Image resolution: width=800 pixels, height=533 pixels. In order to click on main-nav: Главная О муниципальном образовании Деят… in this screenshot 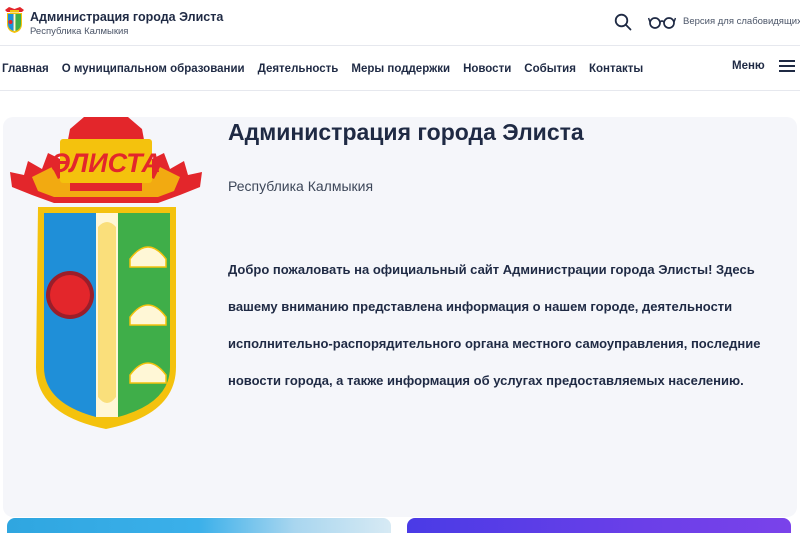, I will do `click(400, 69)`.